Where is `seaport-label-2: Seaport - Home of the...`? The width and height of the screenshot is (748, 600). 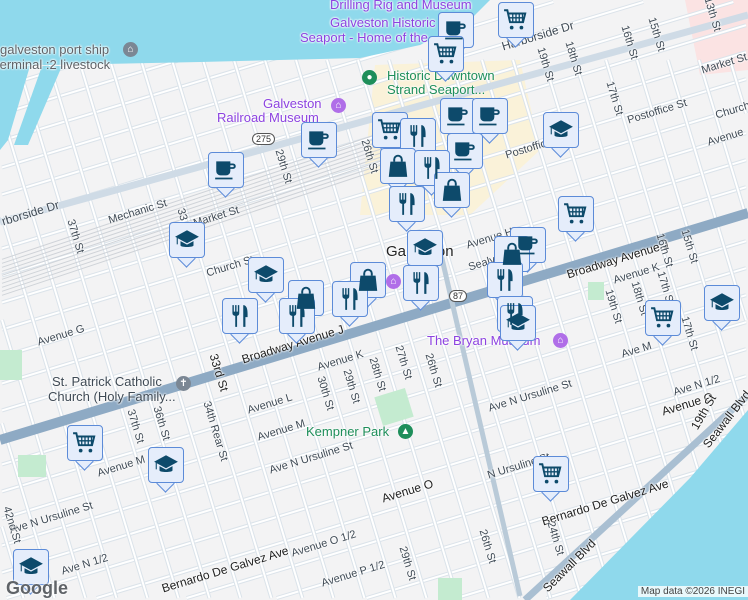
seaport-label-2: Seaport - Home of the... is located at coordinates (369, 37).